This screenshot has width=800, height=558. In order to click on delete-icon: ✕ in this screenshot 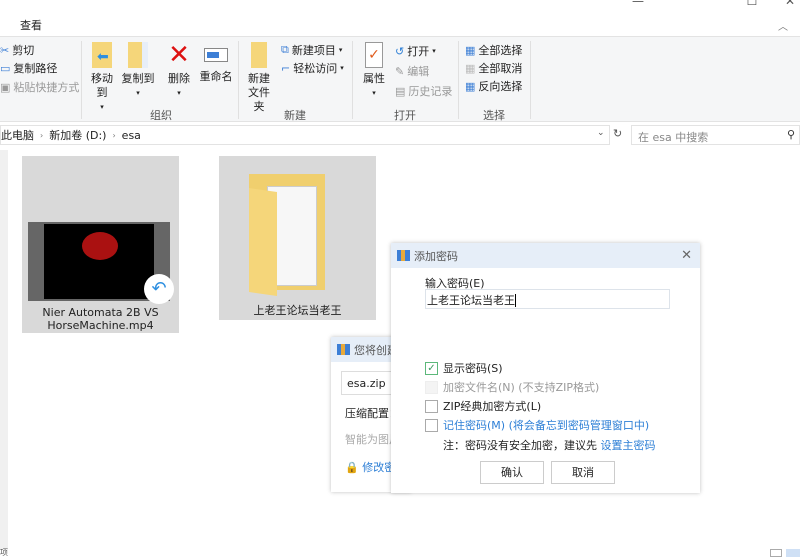, I will do `click(179, 55)`.